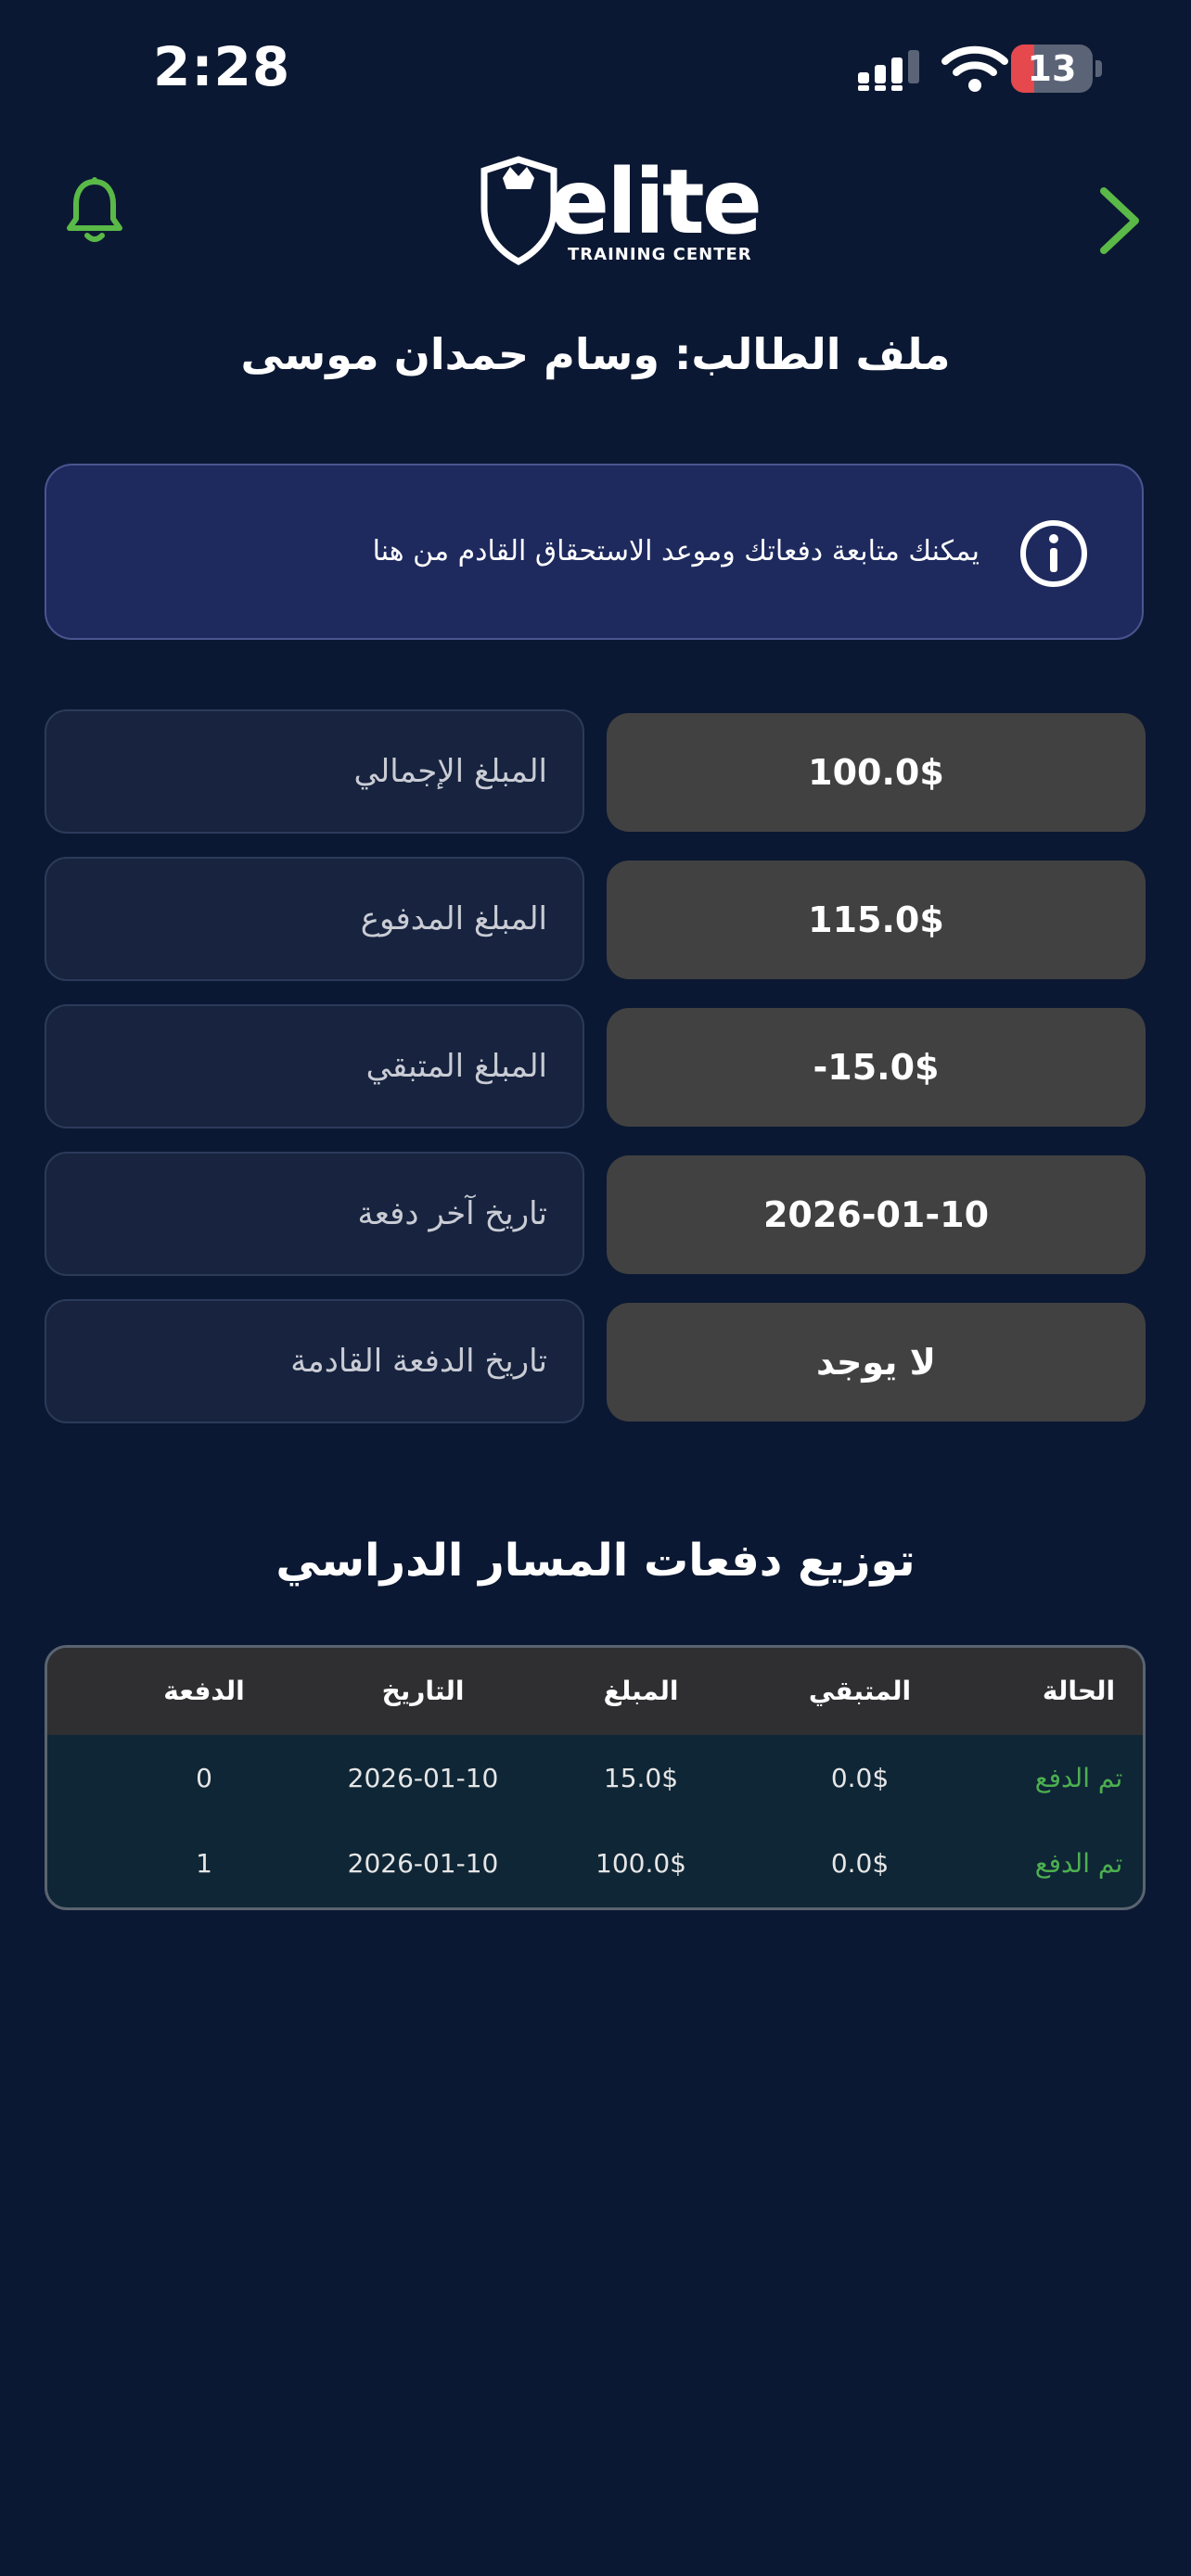 The width and height of the screenshot is (1191, 2576). I want to click on table-header: الدفعة التاريخ المبلغ المتبقي الحالة, so click(595, 1692).